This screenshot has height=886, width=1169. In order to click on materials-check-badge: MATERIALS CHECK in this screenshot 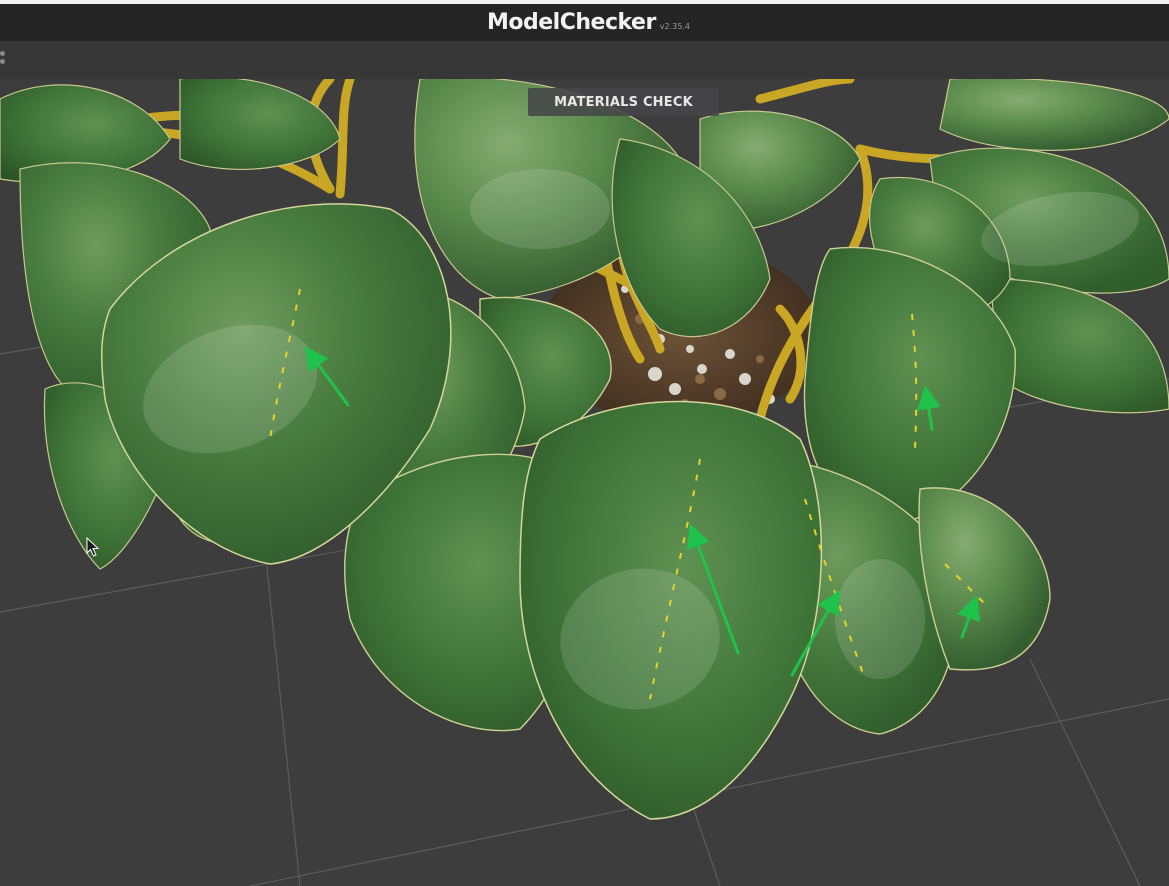, I will do `click(623, 102)`.